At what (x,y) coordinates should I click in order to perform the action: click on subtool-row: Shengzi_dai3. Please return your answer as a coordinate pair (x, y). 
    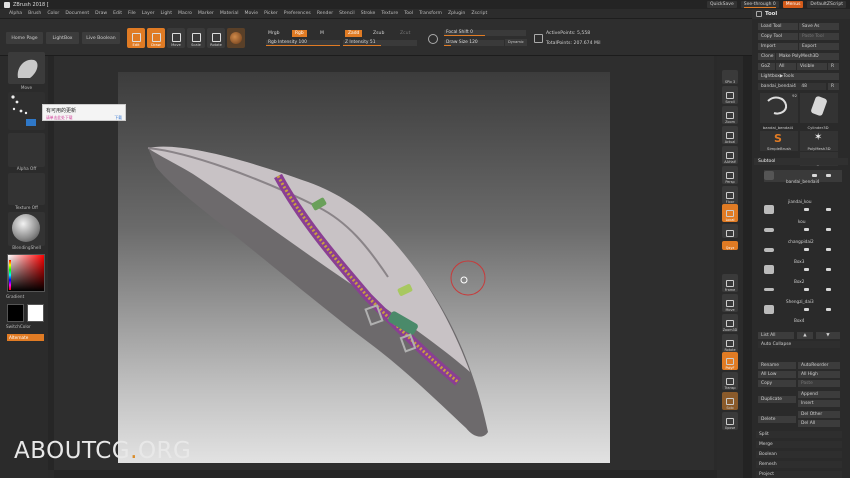
    Looking at the image, I should click on (803, 307).